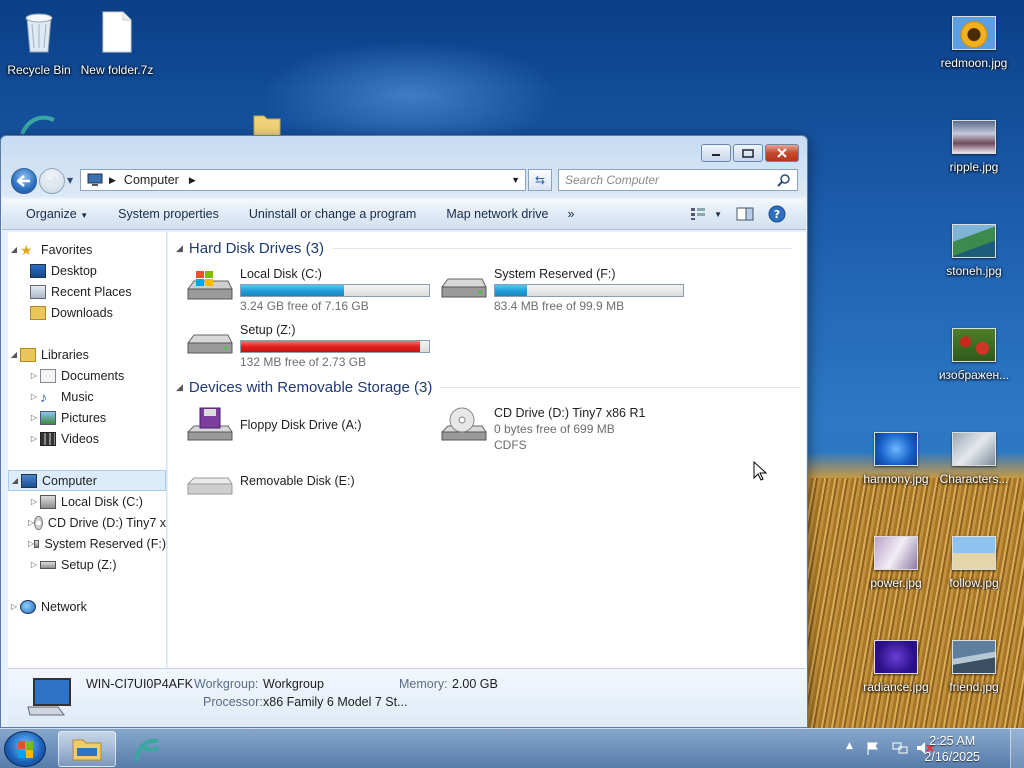 The height and width of the screenshot is (768, 1024). I want to click on nav-downloads: Downloads, so click(87, 312).